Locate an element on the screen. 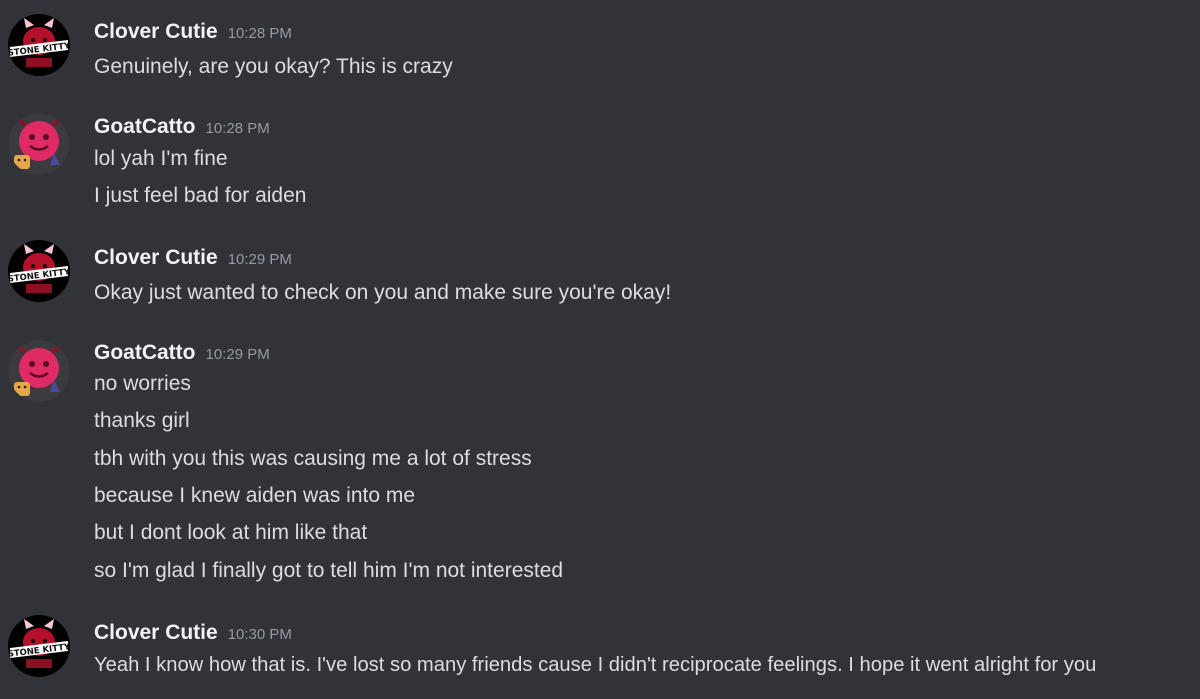 This screenshot has height=699, width=1200. message-header: GoatCatto 10:28 PM is located at coordinates (182, 127).